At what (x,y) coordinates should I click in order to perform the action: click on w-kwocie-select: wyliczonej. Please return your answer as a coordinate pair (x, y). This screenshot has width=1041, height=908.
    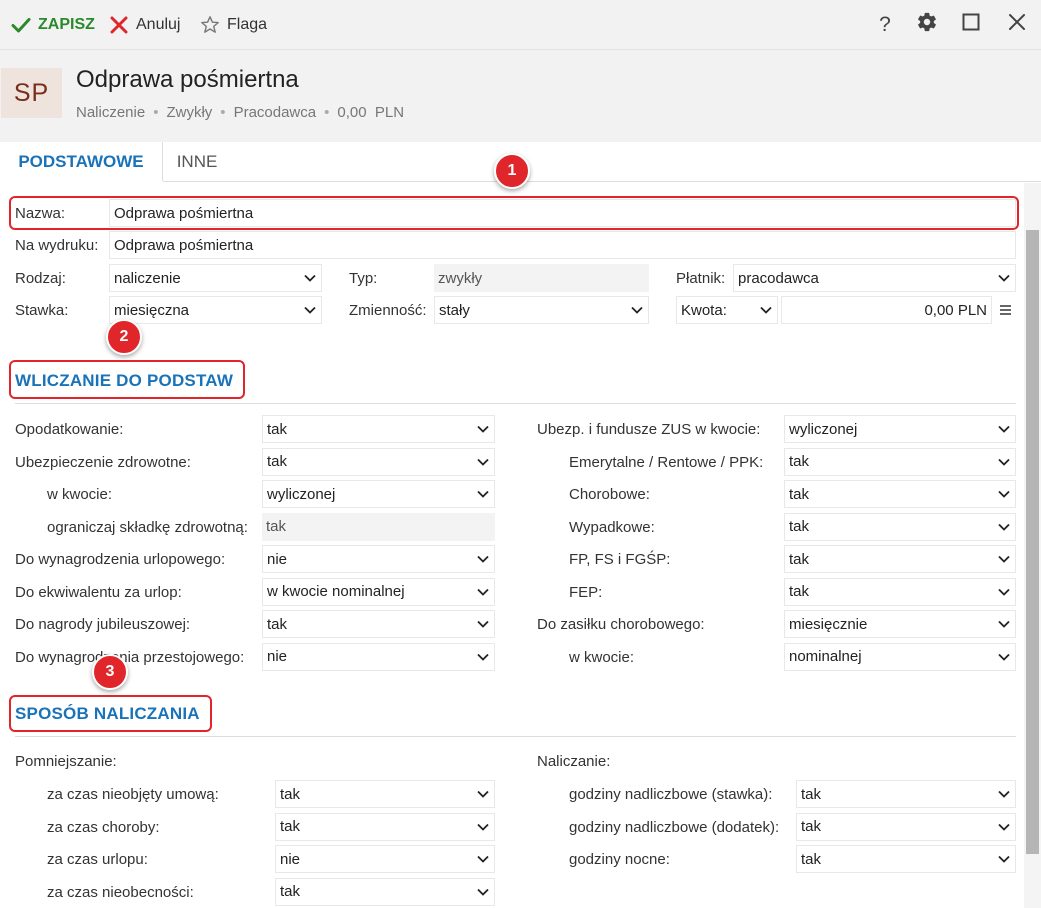
    Looking at the image, I should click on (378, 494).